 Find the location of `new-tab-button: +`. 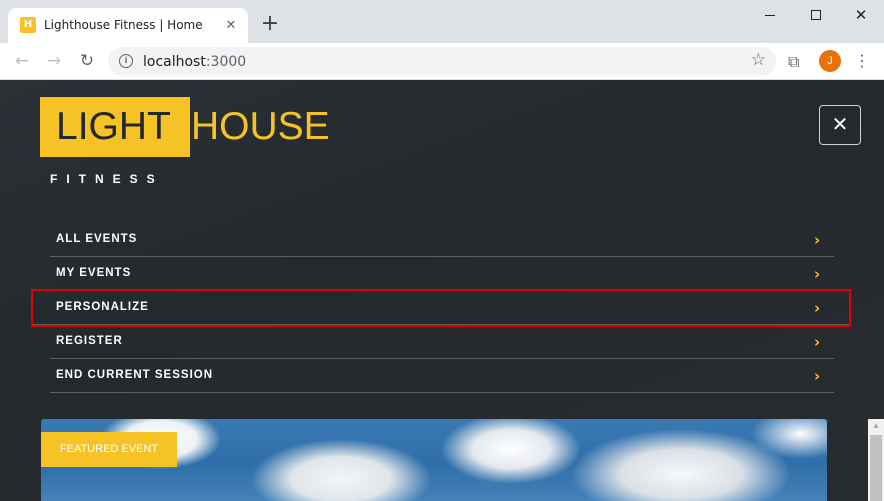

new-tab-button: + is located at coordinates (270, 25).